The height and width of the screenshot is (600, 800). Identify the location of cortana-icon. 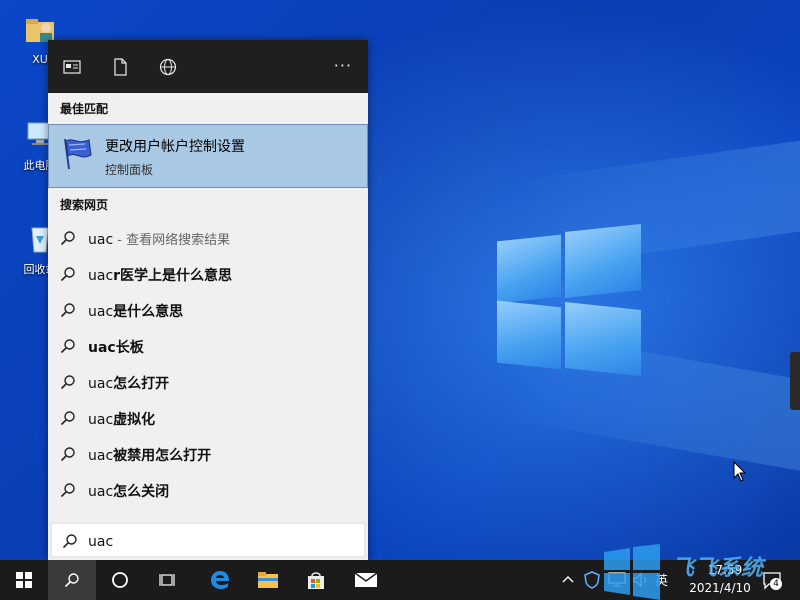
(120, 580).